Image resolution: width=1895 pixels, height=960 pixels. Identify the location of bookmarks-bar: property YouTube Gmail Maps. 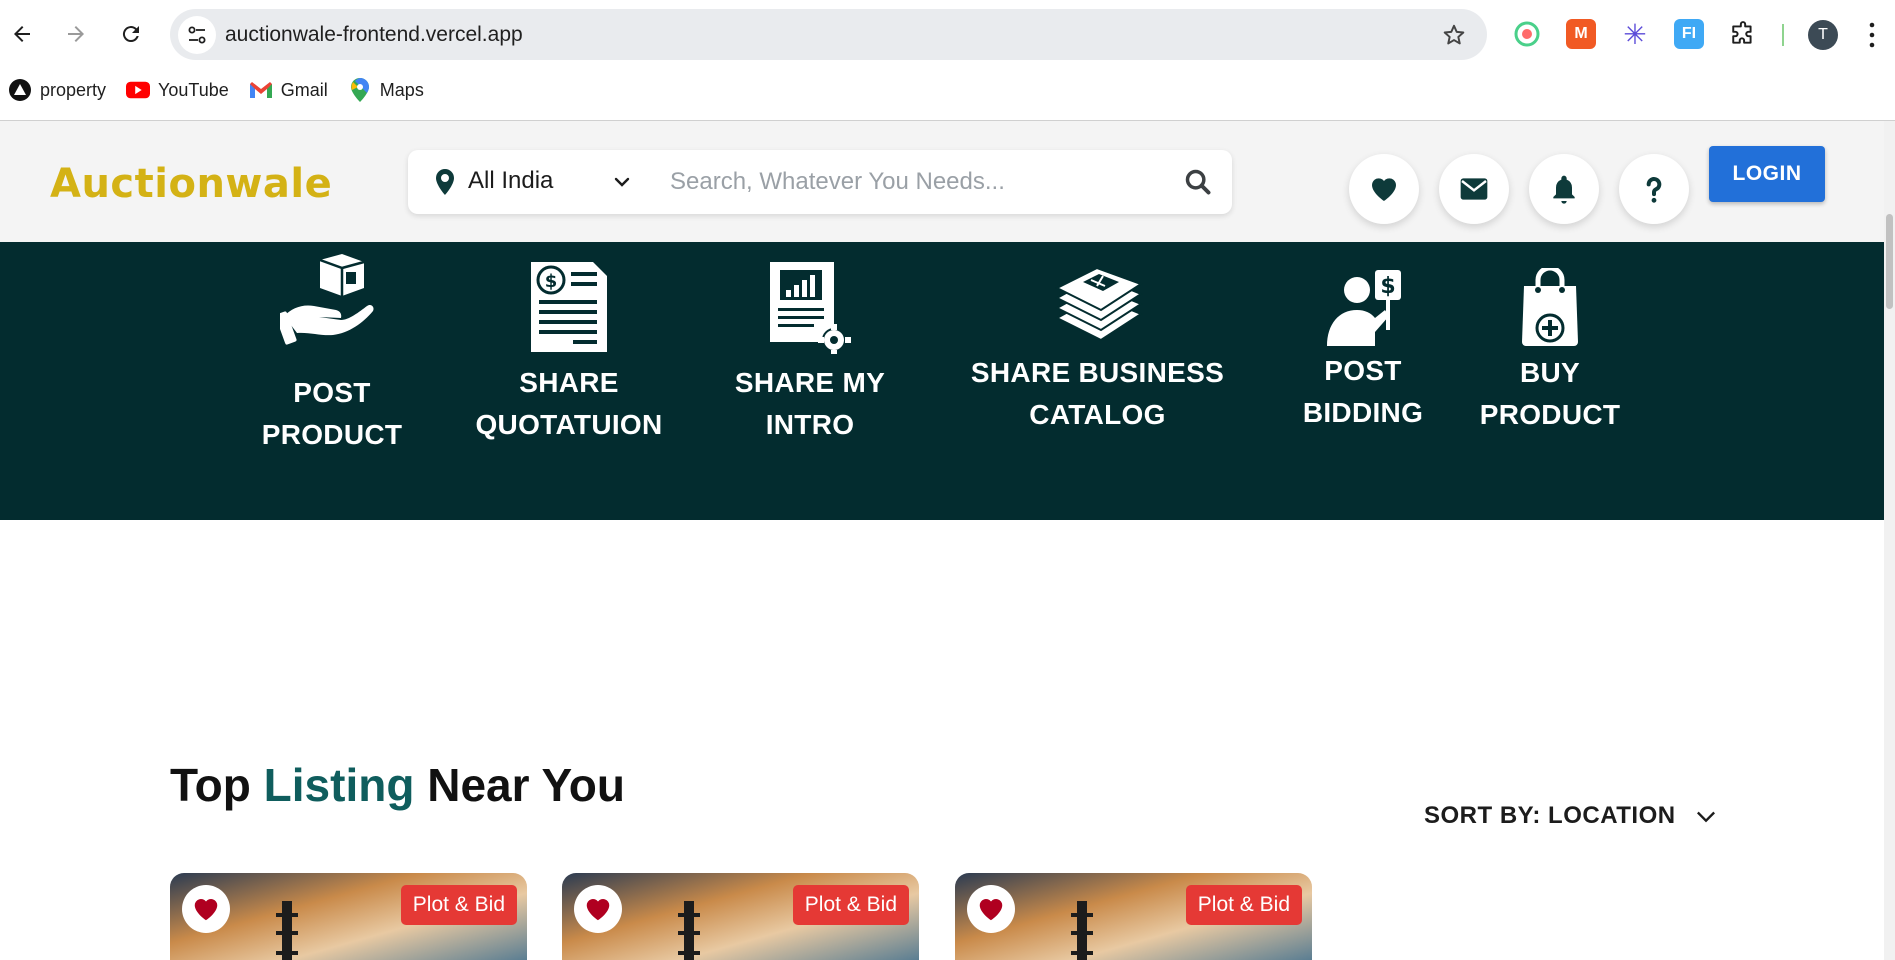
(218, 90).